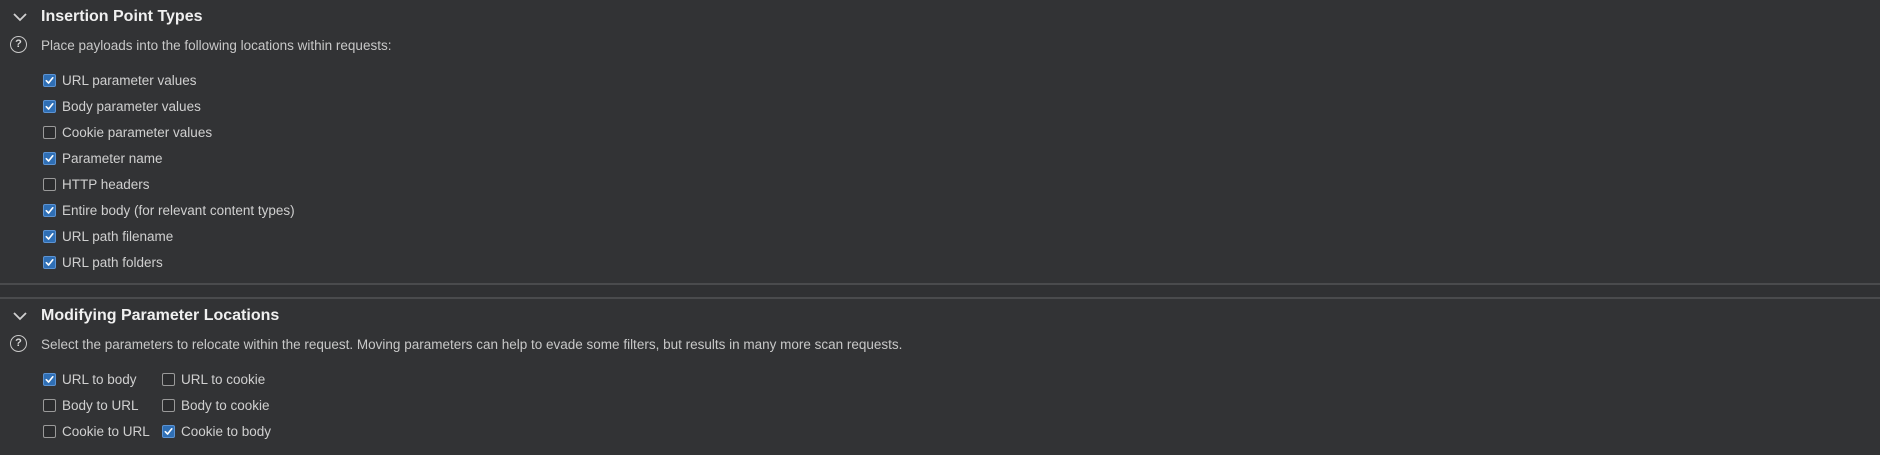 This screenshot has height=455, width=1880. I want to click on checkbox-label: URL path filename, so click(118, 236).